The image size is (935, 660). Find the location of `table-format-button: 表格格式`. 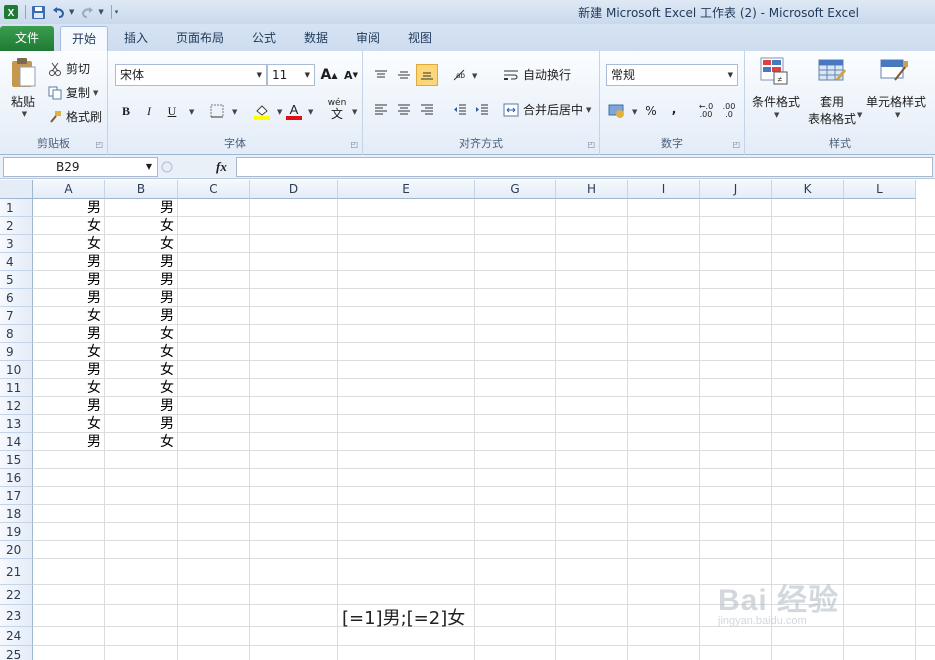

table-format-button: 表格格式 is located at coordinates (832, 118).